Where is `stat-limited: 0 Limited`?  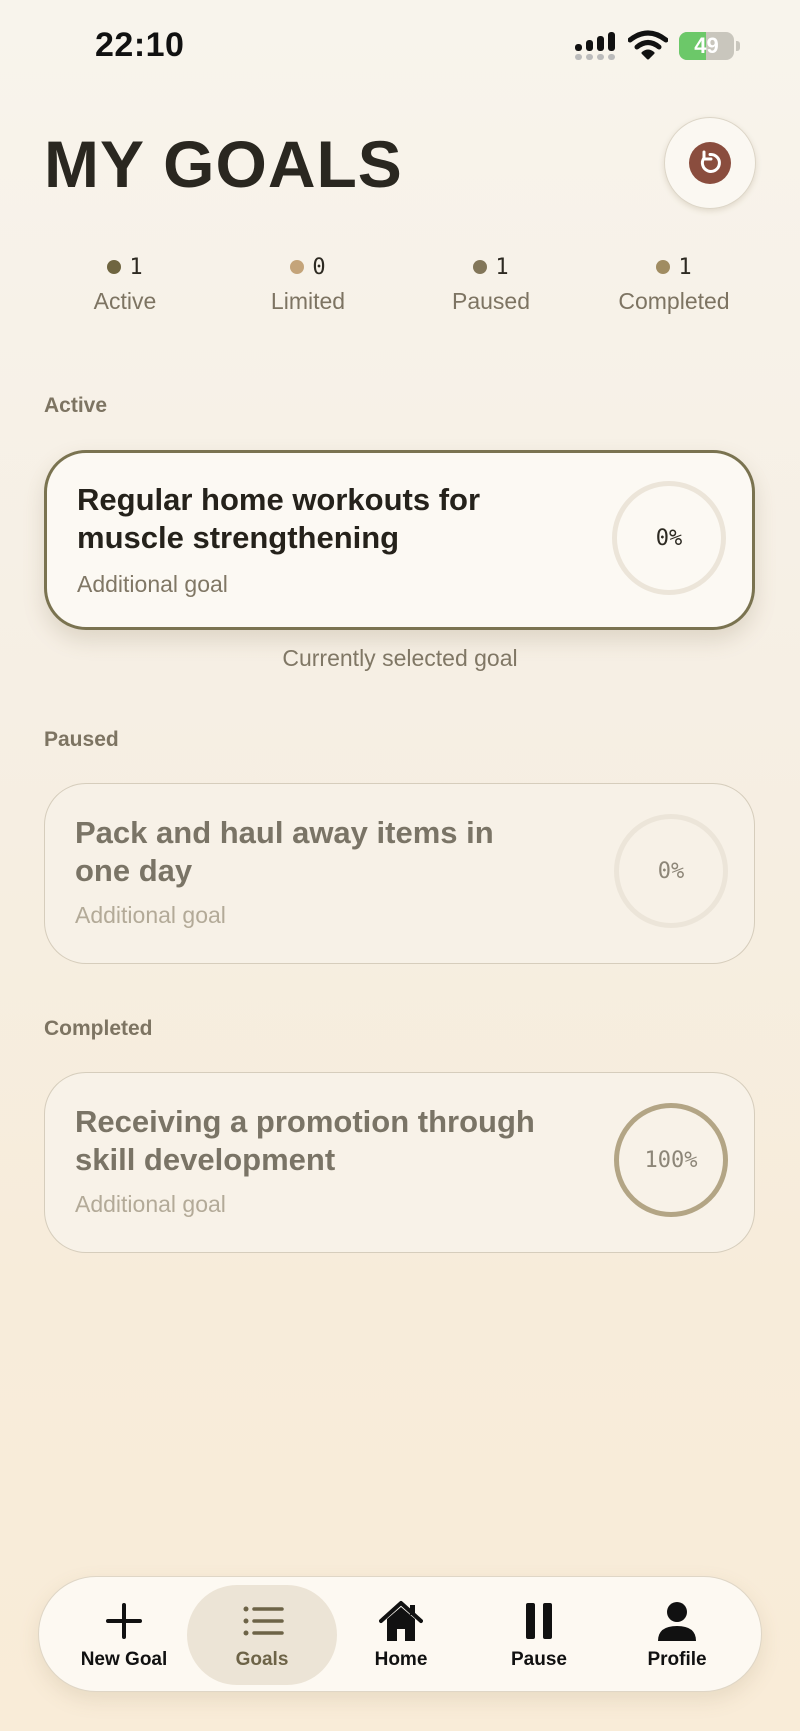
stat-limited: 0 Limited is located at coordinates (308, 283).